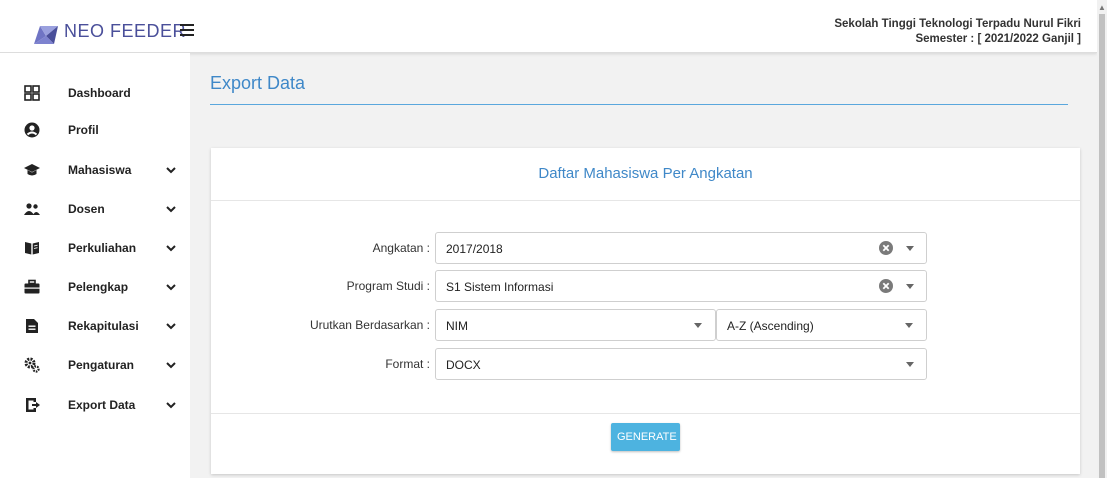 The image size is (1107, 478). What do you see at coordinates (645, 174) in the screenshot?
I see `card-title: Daftar Mahasiswa Per Angkatan` at bounding box center [645, 174].